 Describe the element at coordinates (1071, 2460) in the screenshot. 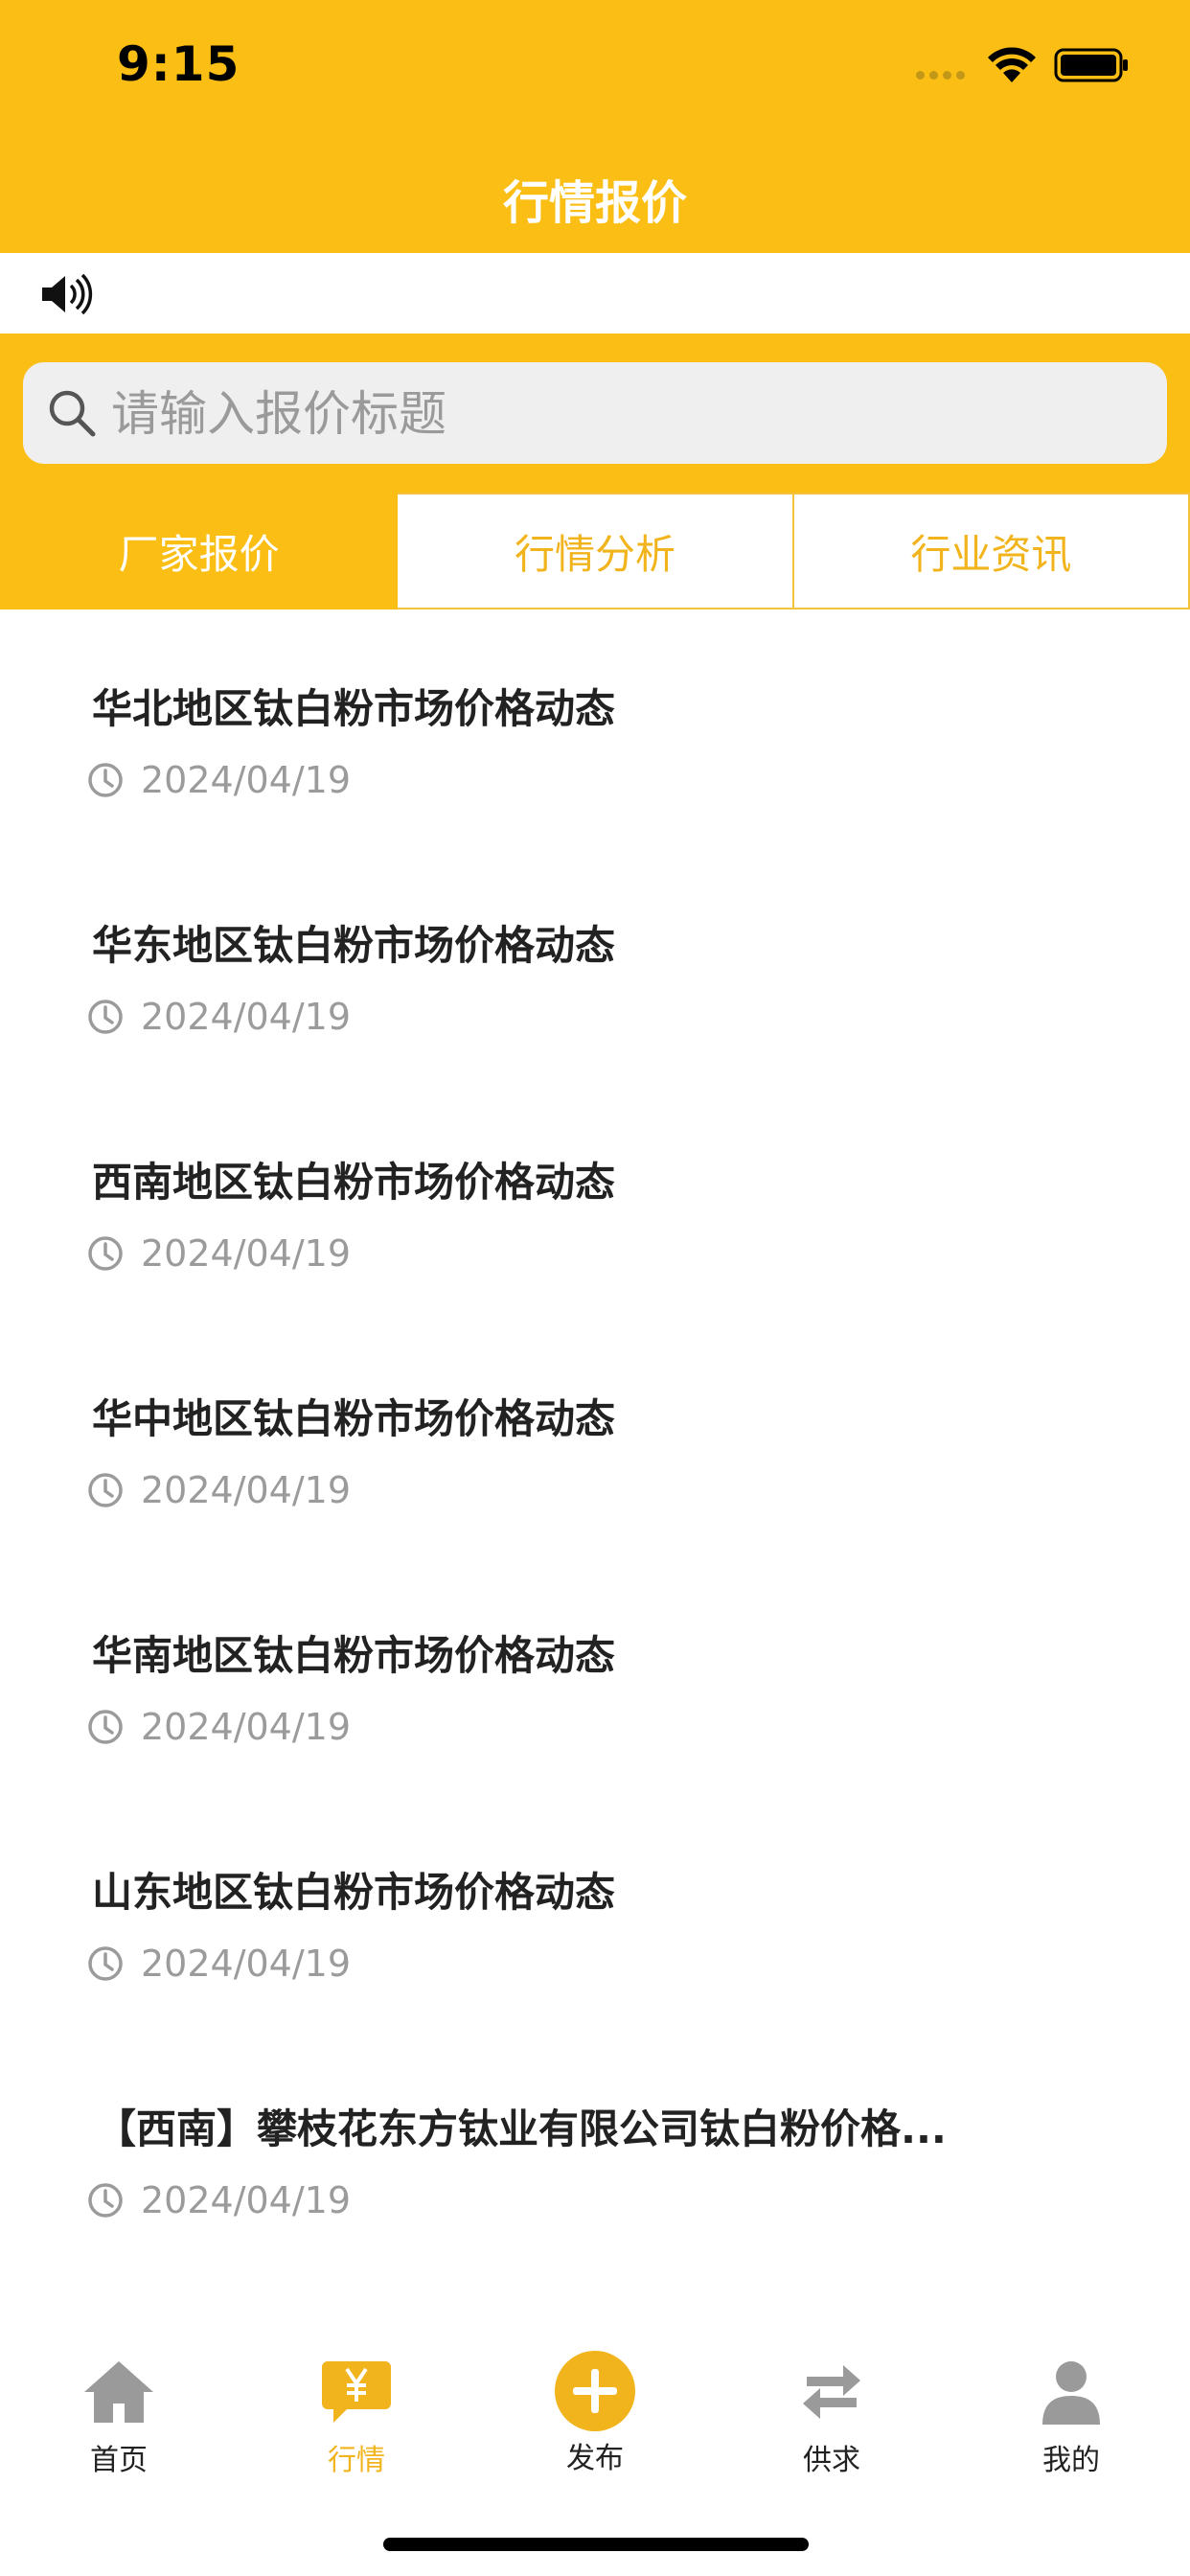

I see `tabbar-label: 我的` at that location.